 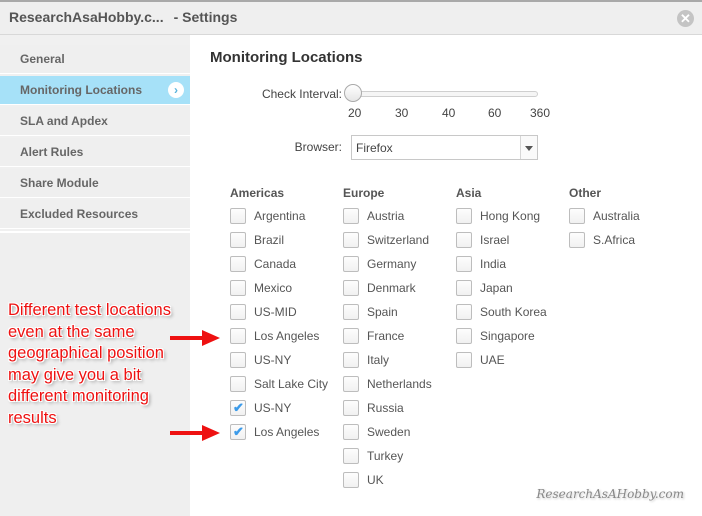 I want to click on location-option: US-MID, so click(x=263, y=314).